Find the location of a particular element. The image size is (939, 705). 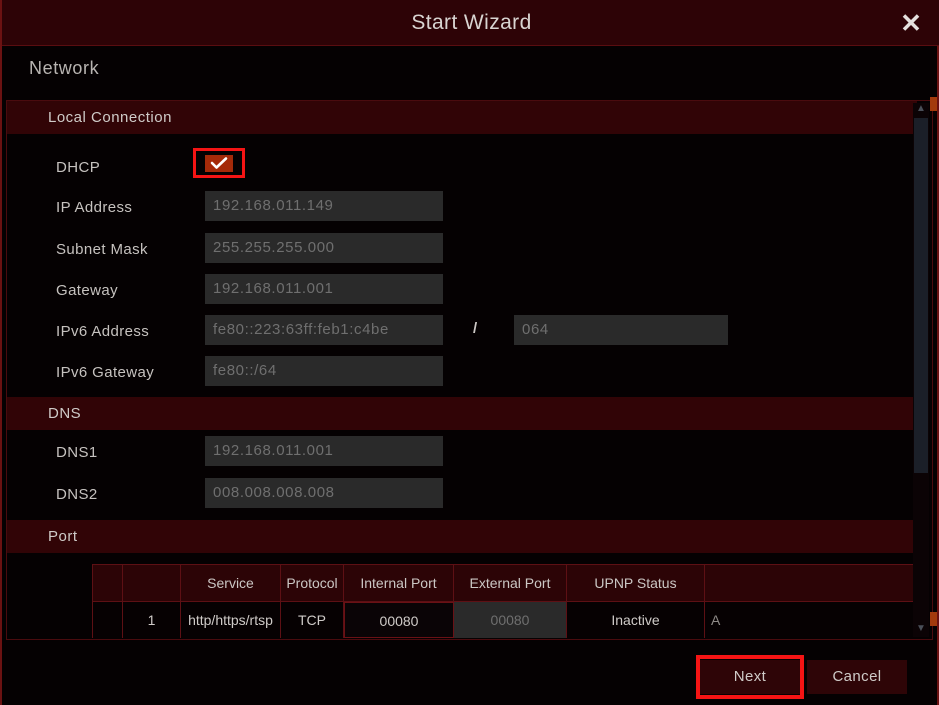

th-service: Service is located at coordinates (231, 583).